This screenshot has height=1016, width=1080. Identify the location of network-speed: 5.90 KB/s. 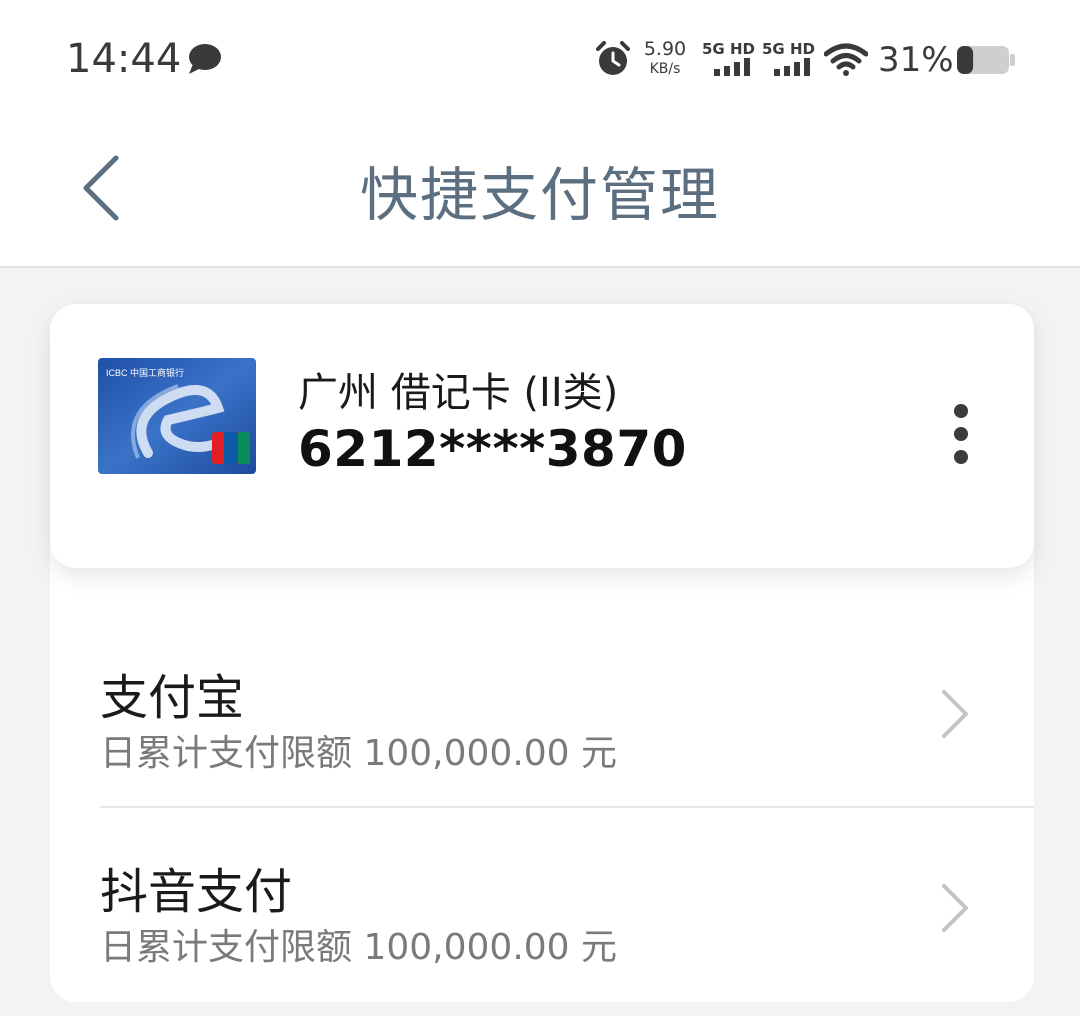
(665, 57).